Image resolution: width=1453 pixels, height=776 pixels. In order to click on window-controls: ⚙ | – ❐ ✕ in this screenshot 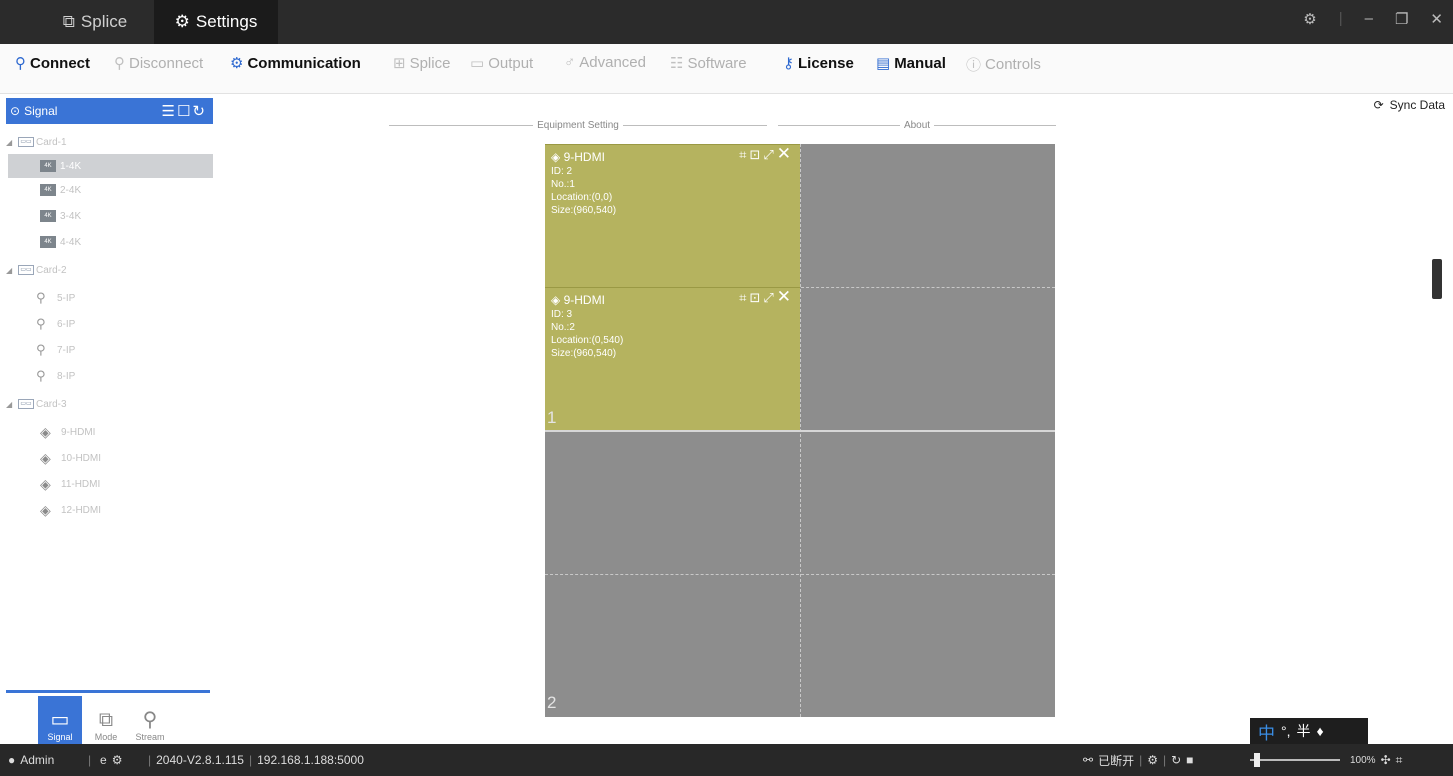, I will do `click(1373, 19)`.